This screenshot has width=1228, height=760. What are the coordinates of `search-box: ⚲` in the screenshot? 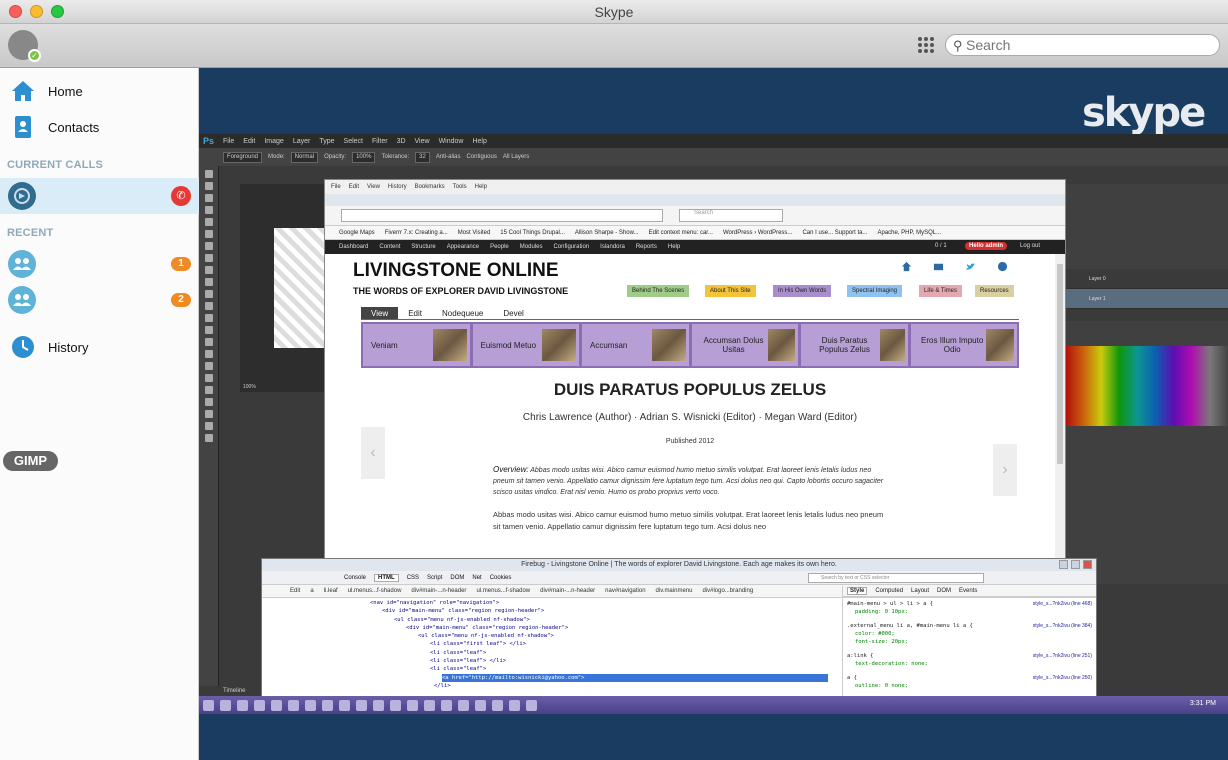 It's located at (1082, 45).